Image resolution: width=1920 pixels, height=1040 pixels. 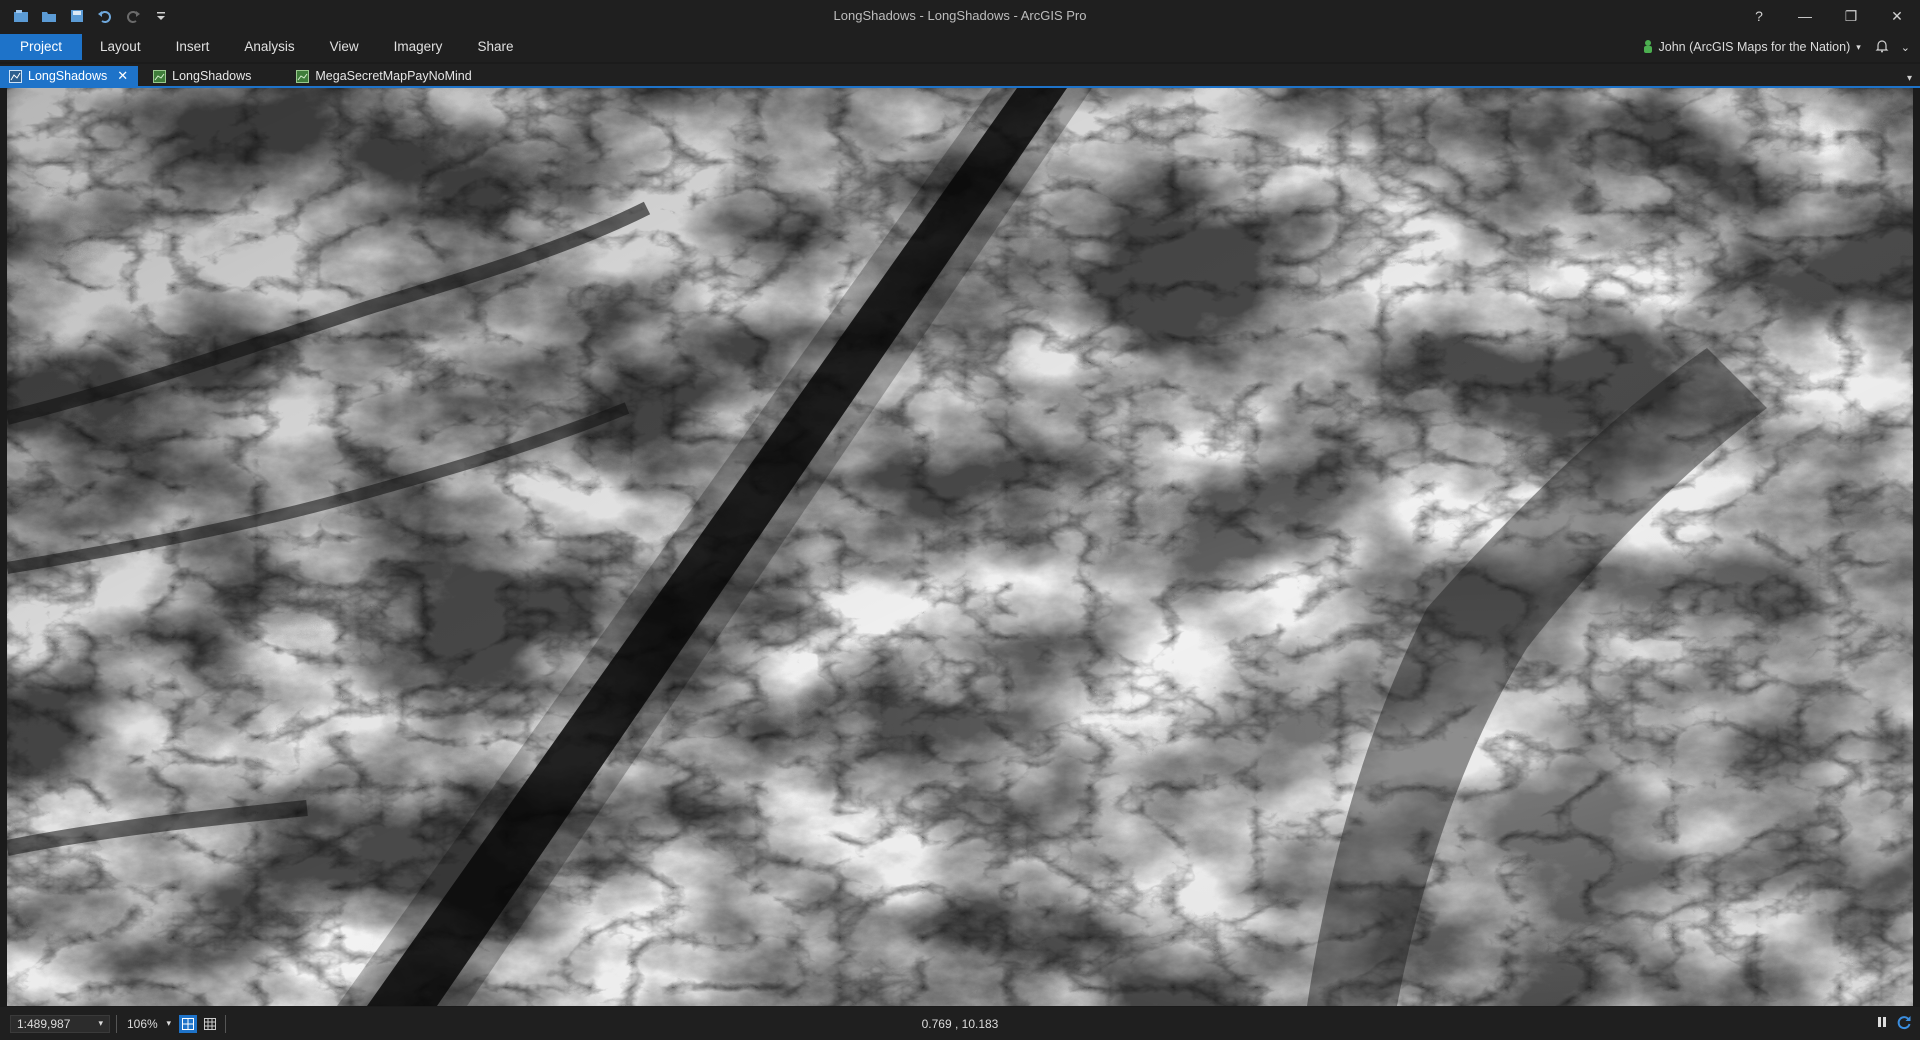 What do you see at coordinates (49, 16) in the screenshot?
I see `open-icon` at bounding box center [49, 16].